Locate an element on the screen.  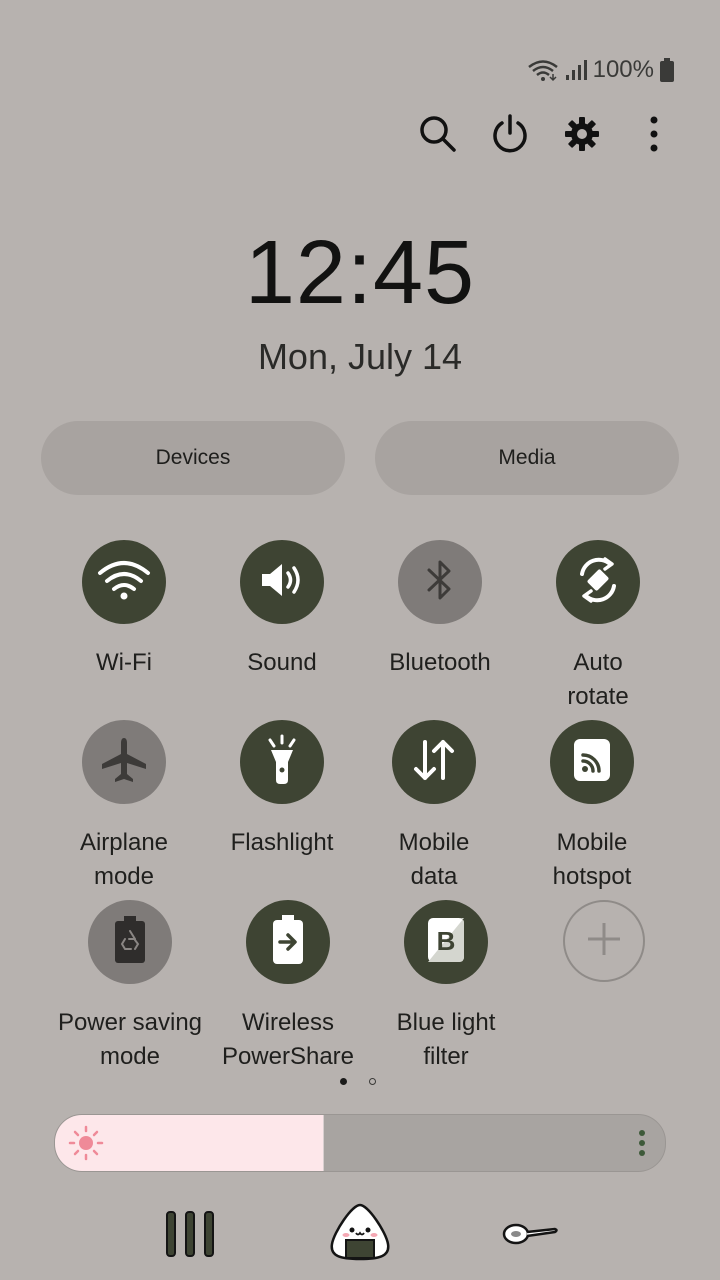
auto-rotate-icon is located at coordinates (598, 582).